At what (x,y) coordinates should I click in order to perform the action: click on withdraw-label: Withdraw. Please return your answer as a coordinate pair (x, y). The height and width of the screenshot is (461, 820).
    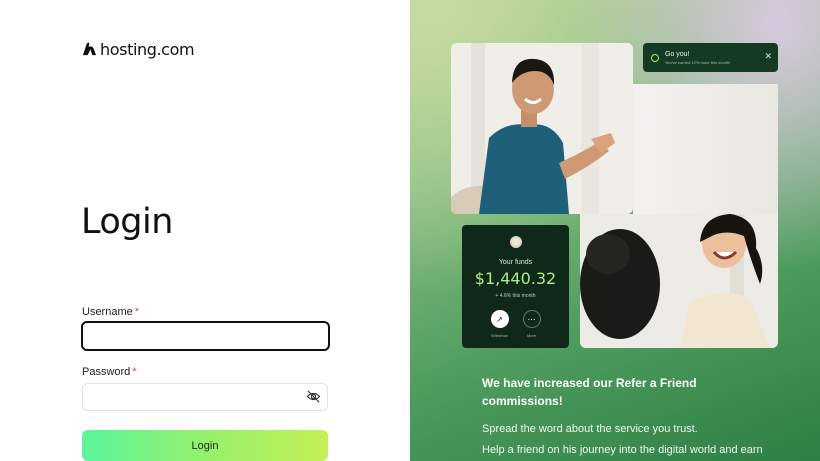
    Looking at the image, I should click on (499, 335).